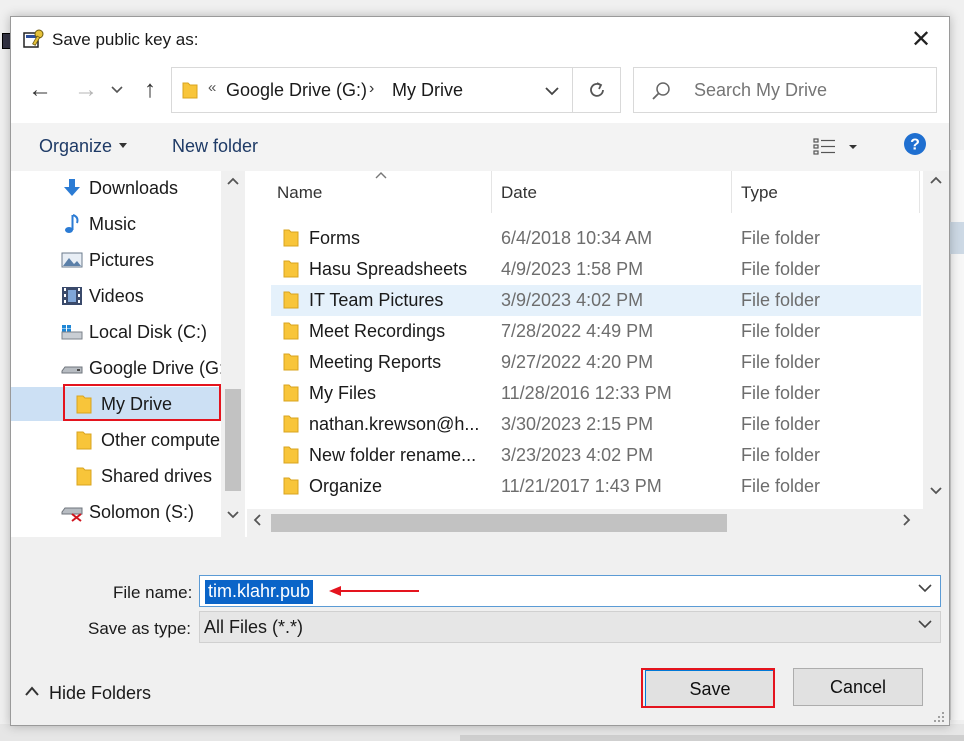 The height and width of the screenshot is (741, 964). I want to click on details-view-icon, so click(835, 146).